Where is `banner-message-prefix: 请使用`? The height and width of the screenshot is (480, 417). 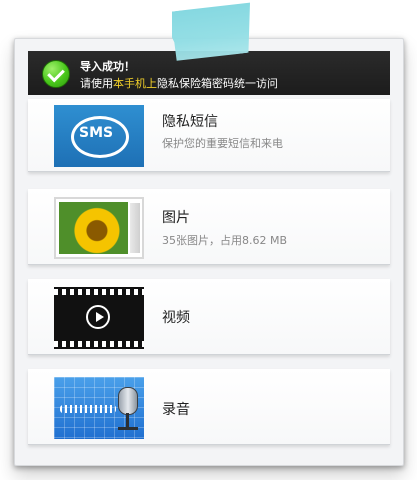
banner-message-prefix: 请使用 is located at coordinates (96, 83).